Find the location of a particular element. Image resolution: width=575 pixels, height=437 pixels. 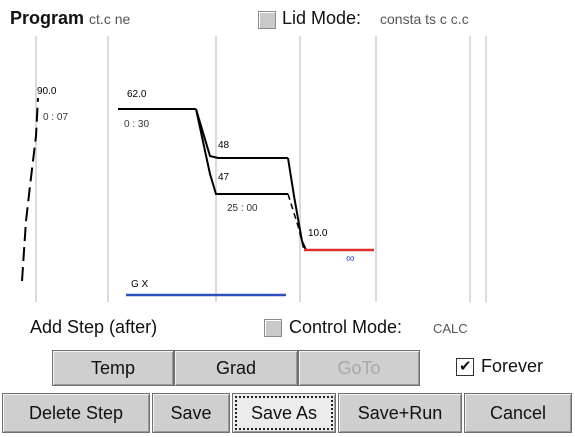

delete-step-button: Delete Step is located at coordinates (76, 413).